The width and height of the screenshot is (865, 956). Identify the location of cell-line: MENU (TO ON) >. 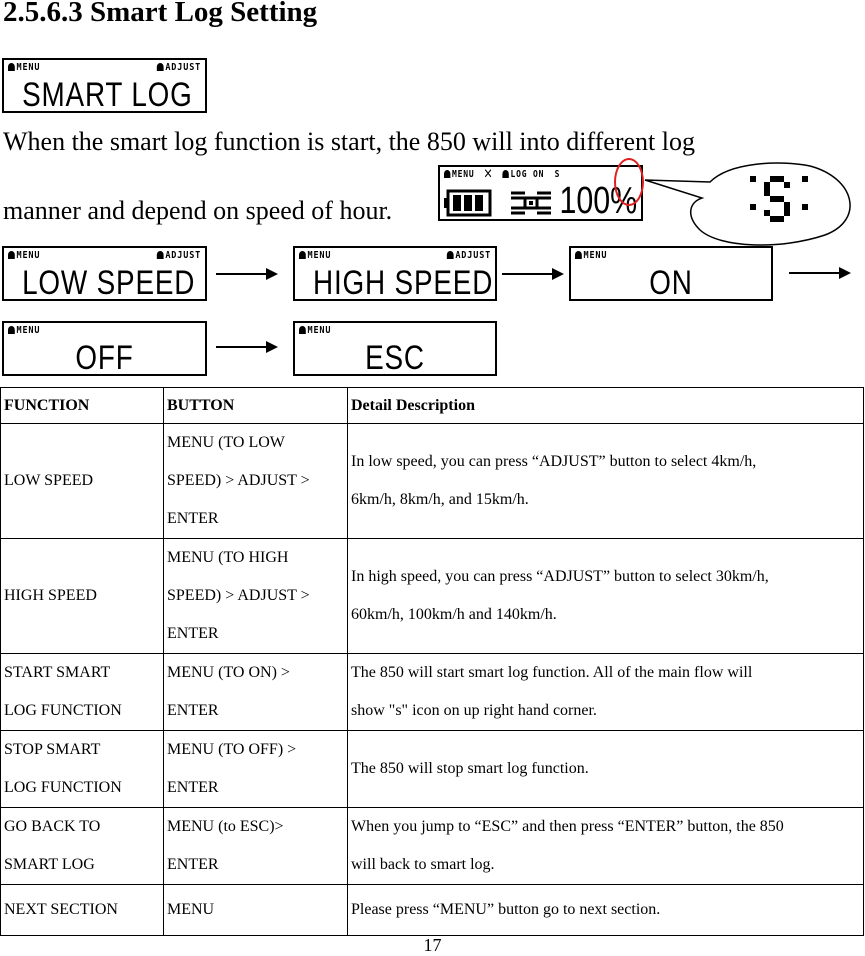
(228, 672).